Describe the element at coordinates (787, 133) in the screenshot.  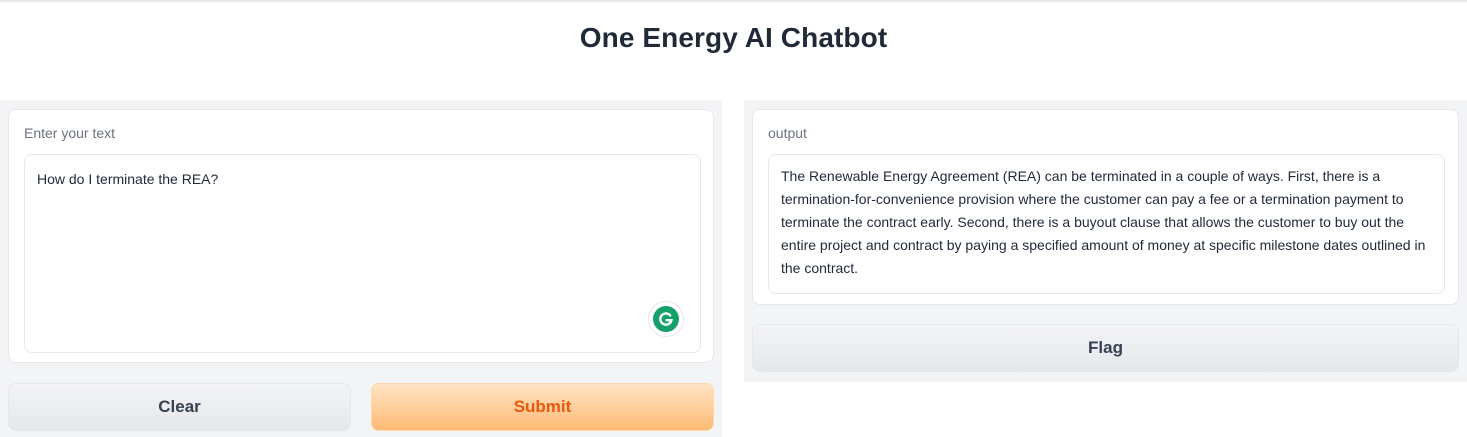
I see `output-label: output` at that location.